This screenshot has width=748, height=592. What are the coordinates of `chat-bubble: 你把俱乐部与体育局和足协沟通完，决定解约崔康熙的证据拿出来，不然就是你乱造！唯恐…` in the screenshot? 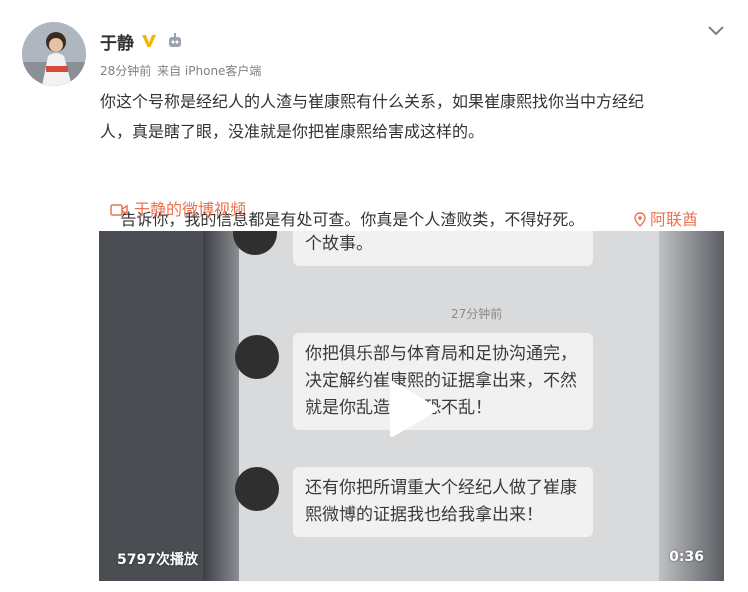 It's located at (443, 381).